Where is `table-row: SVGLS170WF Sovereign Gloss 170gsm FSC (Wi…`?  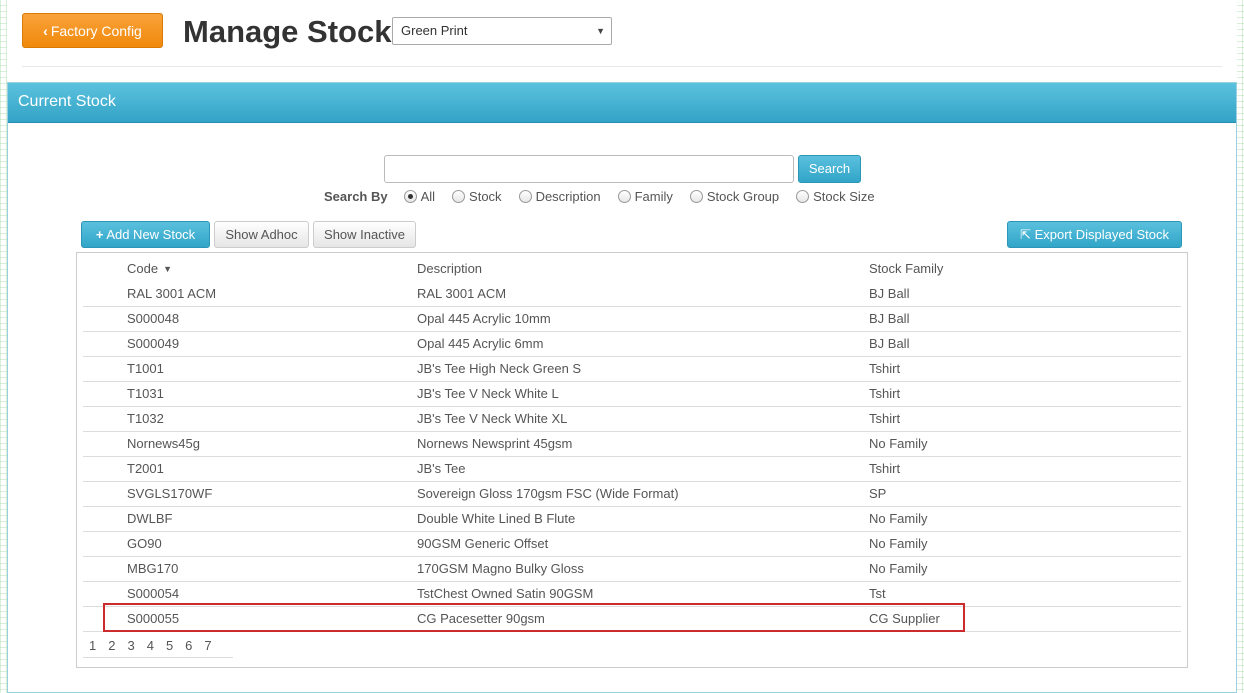
table-row: SVGLS170WF Sovereign Gloss 170gsm FSC (Wi… is located at coordinates (632, 494).